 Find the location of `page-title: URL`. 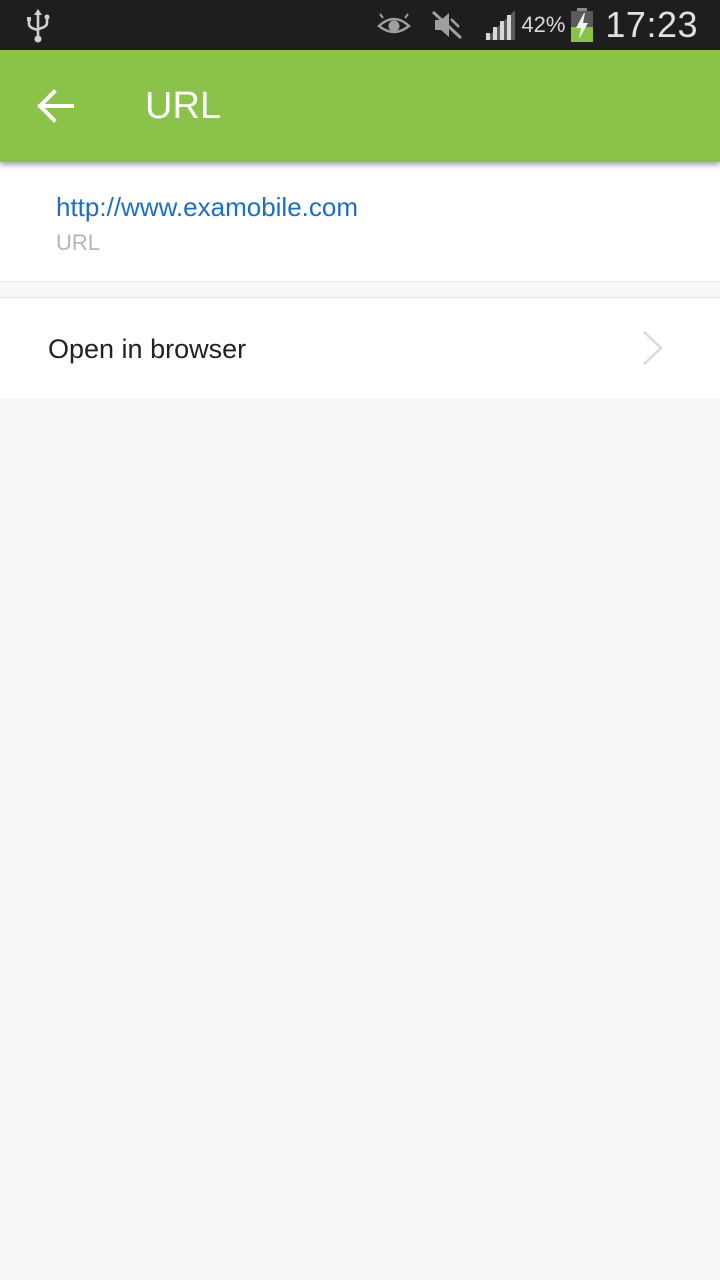

page-title: URL is located at coordinates (183, 106).